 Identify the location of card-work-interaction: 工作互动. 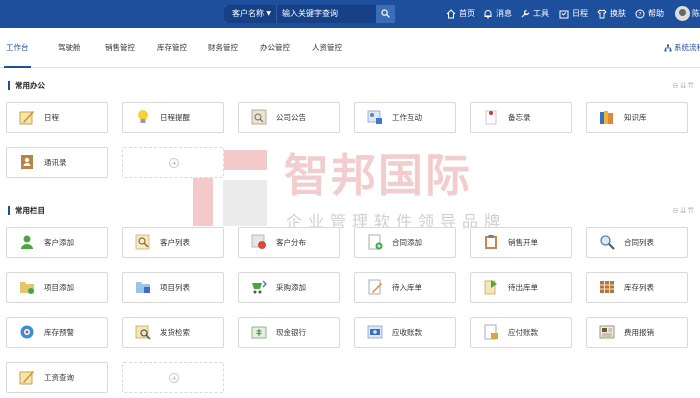
(405, 117).